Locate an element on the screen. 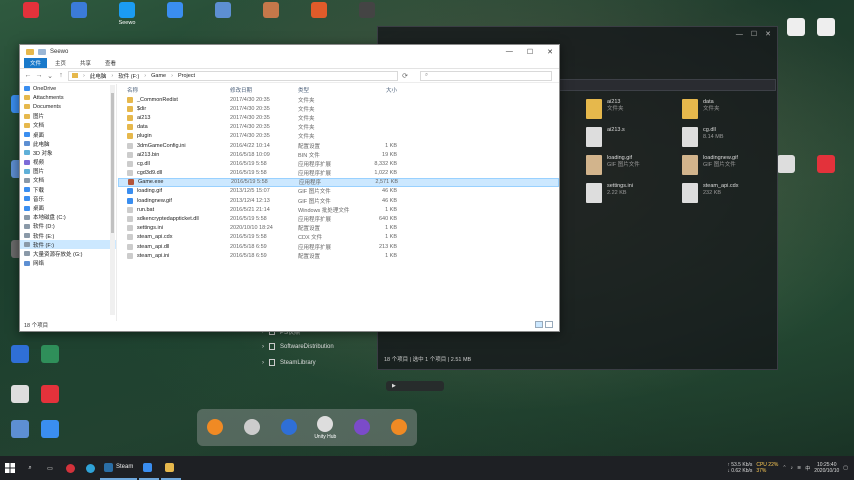 The width and height of the screenshot is (854, 480). file-row: 3dmGameConfig.ini 2016/4/22 10:14 配置设置 1 KB is located at coordinates (338, 145).